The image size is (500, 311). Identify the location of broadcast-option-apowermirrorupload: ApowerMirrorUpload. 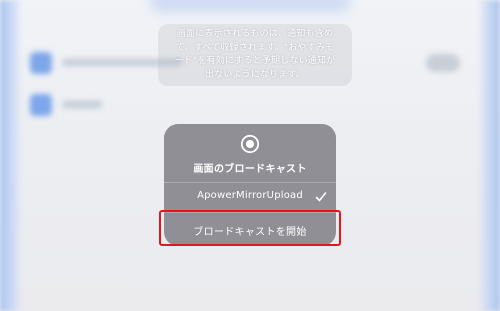
(250, 197).